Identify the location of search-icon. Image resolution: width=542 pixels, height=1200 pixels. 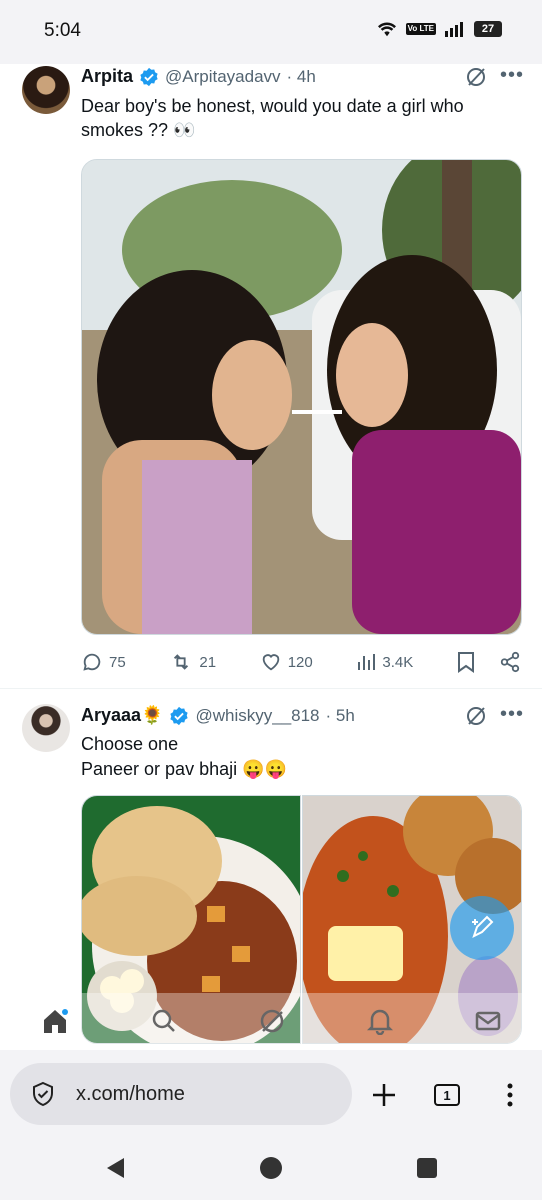
(164, 1021).